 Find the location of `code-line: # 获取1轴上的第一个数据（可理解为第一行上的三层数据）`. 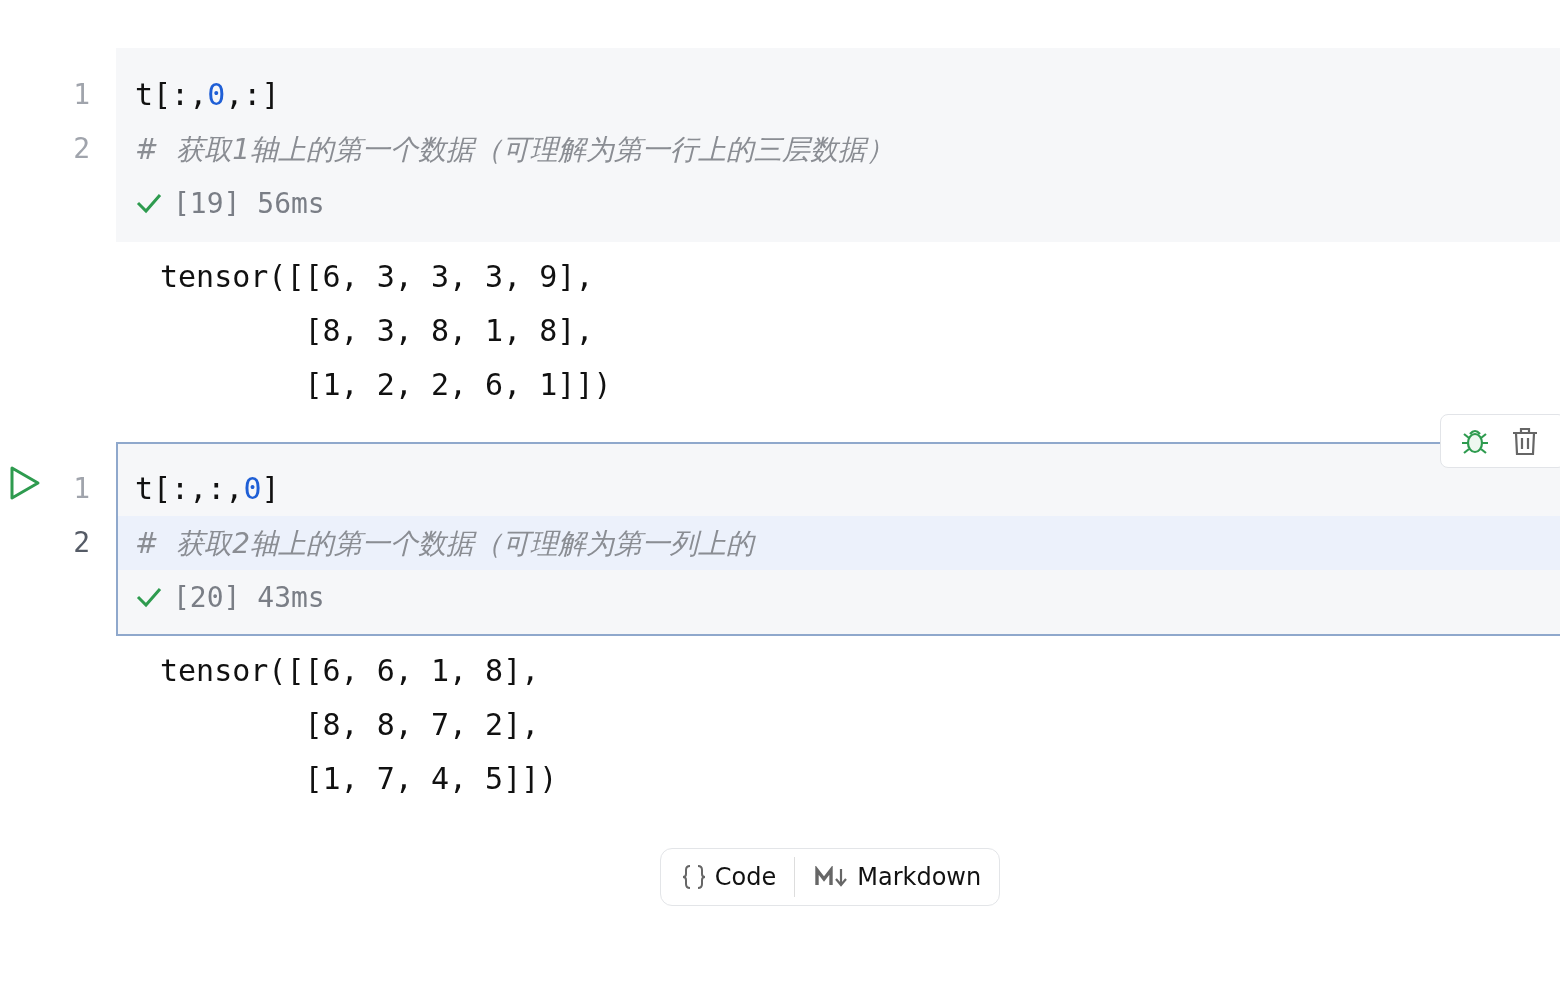

code-line: # 获取1轴上的第一个数据（可理解为第一行上的三层数据） is located at coordinates (515, 150).